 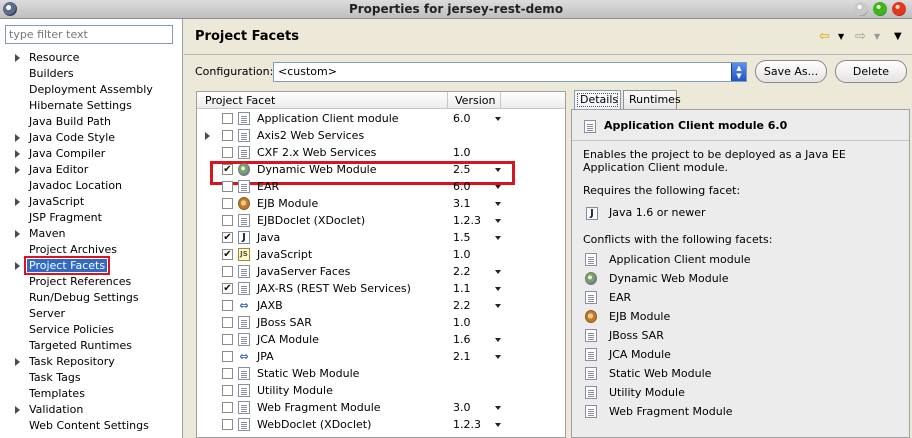 What do you see at coordinates (91, 122) in the screenshot?
I see `sidebar-item-java-build-path: Java Build Path` at bounding box center [91, 122].